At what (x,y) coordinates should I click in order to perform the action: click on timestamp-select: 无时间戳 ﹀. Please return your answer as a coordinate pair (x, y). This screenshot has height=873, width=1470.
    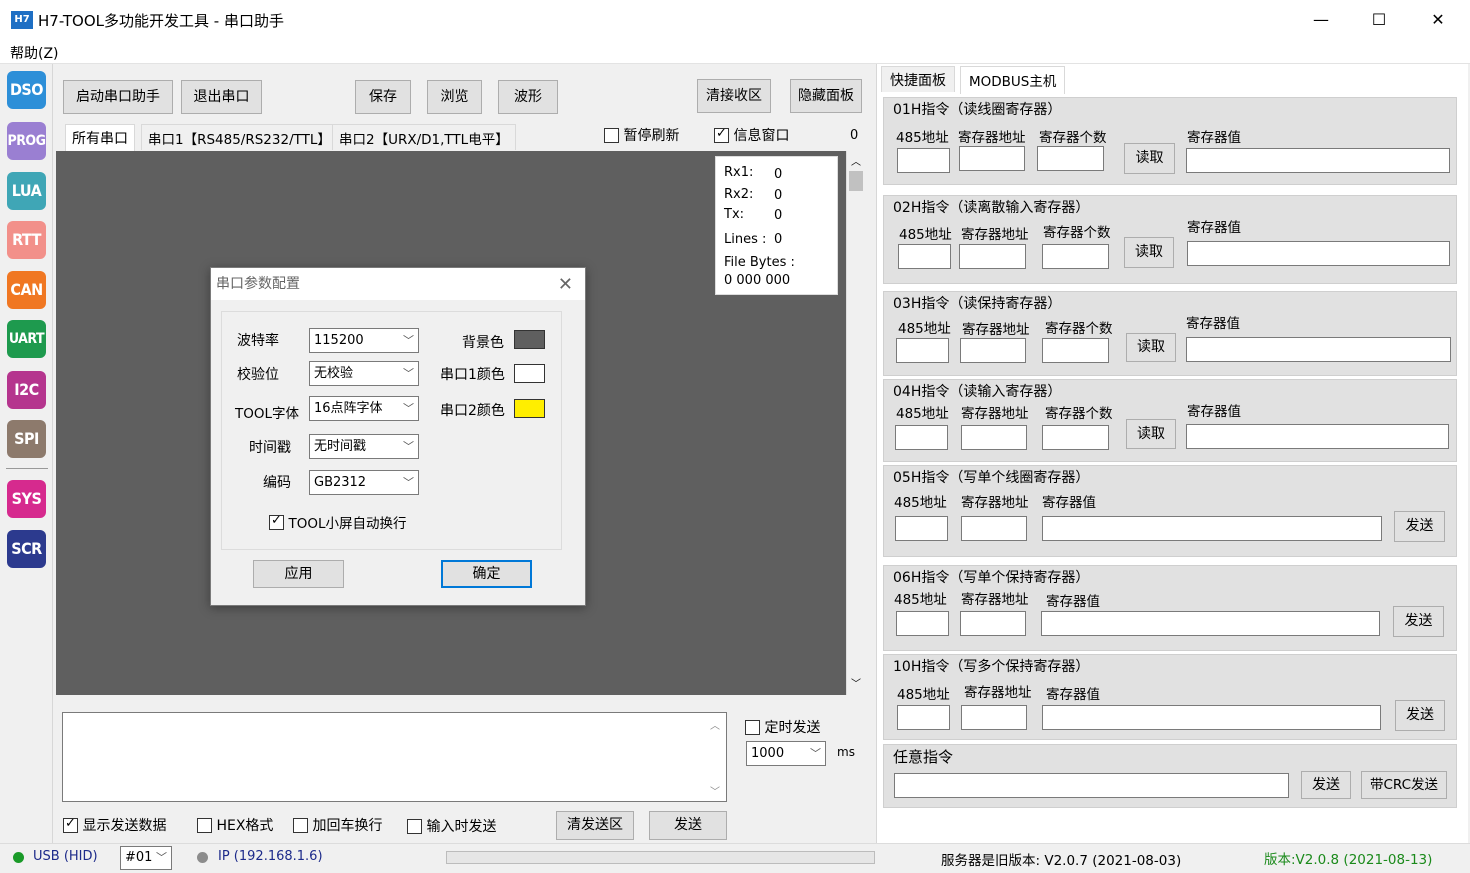
    Looking at the image, I should click on (364, 446).